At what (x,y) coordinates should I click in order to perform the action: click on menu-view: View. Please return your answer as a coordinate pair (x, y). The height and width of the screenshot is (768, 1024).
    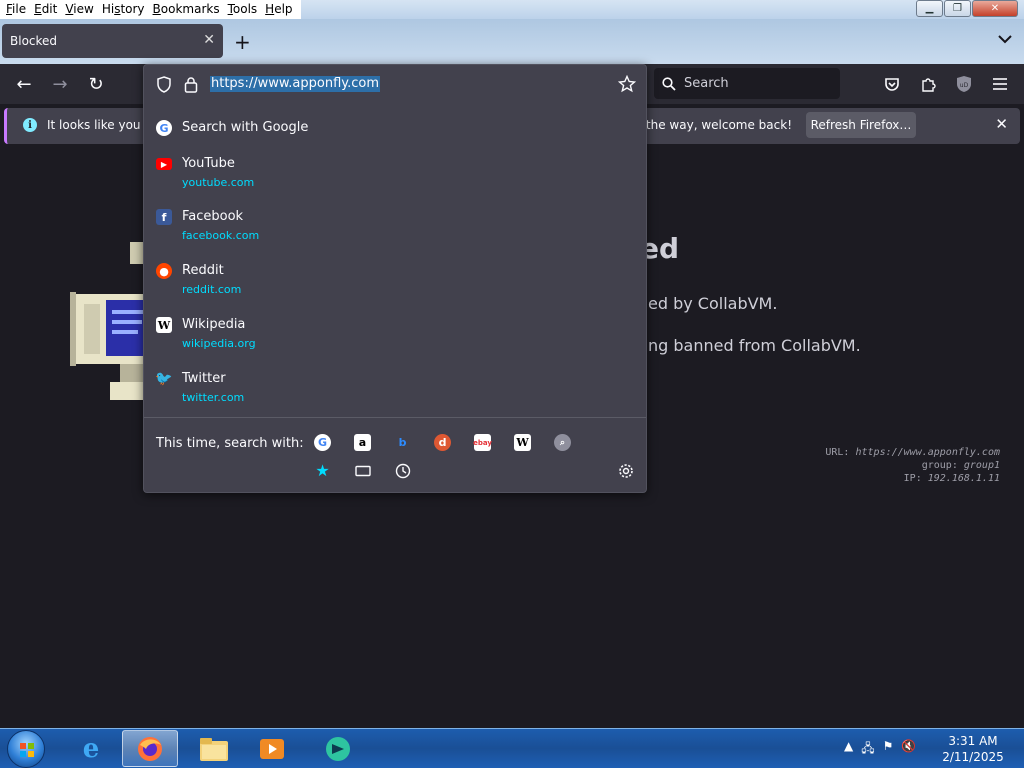
    Looking at the image, I should click on (79, 9).